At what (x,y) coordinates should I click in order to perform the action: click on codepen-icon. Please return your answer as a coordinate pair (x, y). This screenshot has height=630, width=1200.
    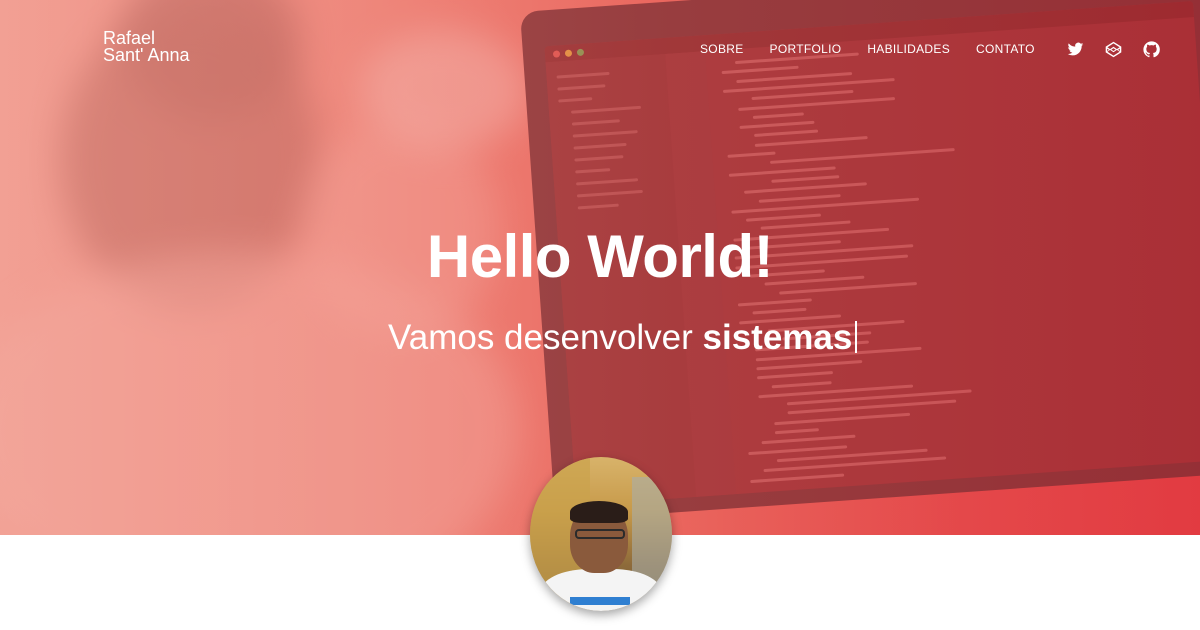
    Looking at the image, I should click on (1114, 49).